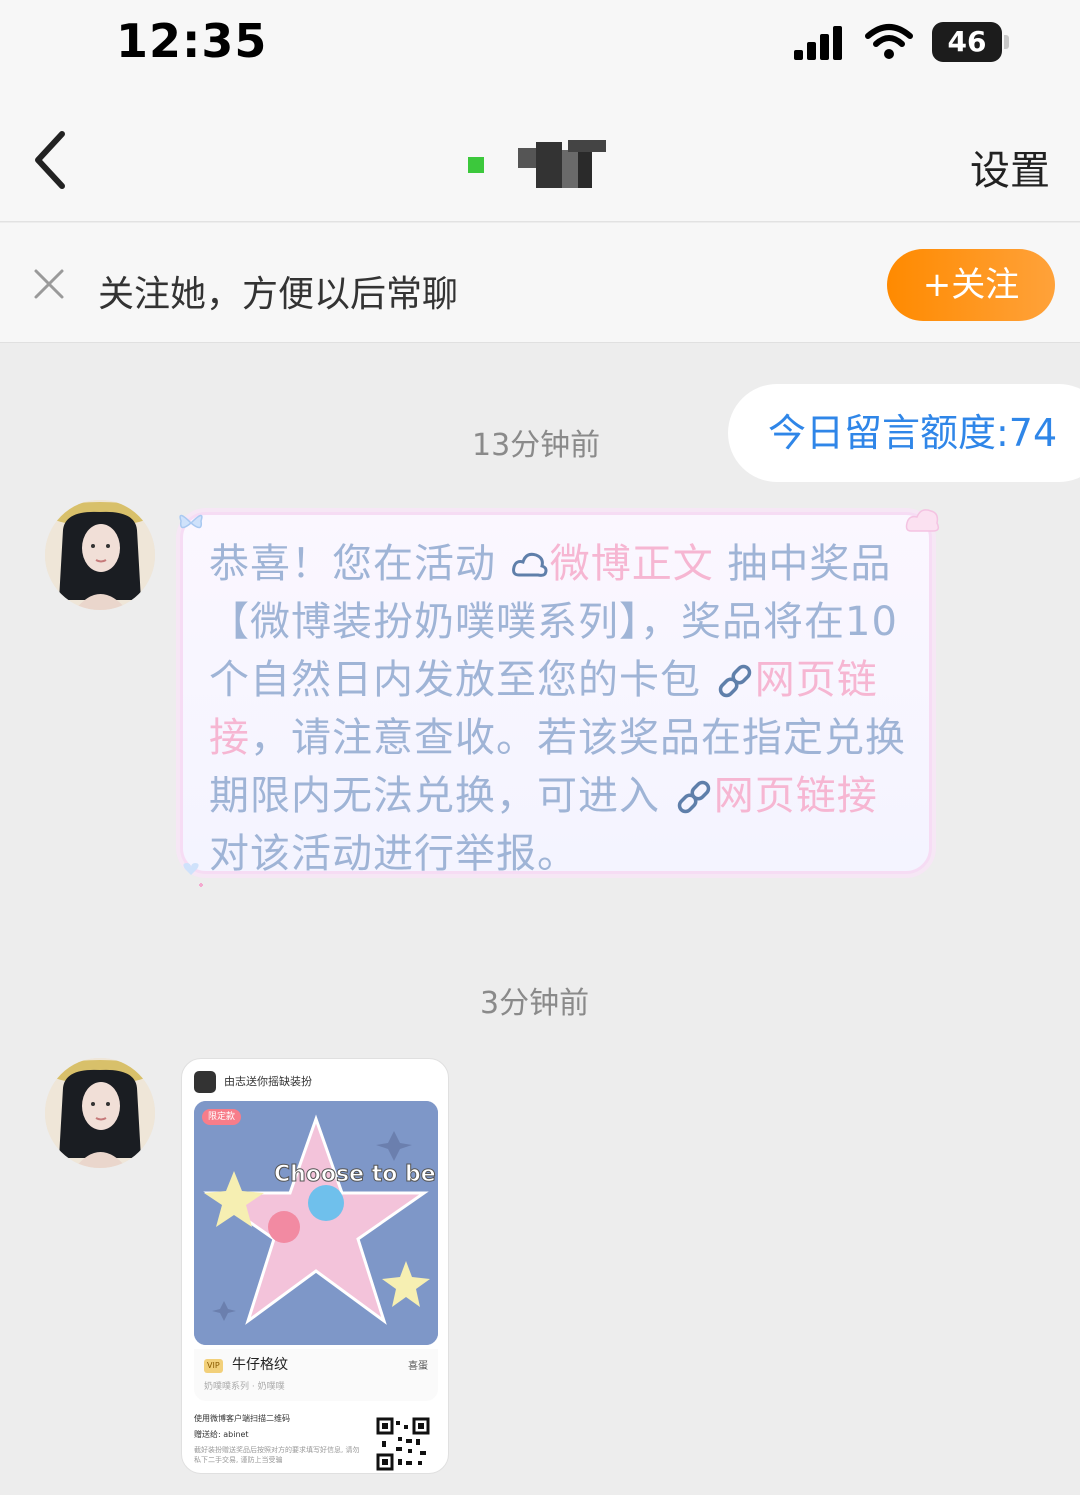 This screenshot has width=1080, height=1495. Describe the element at coordinates (562, 164) in the screenshot. I see `blurred-username` at that location.